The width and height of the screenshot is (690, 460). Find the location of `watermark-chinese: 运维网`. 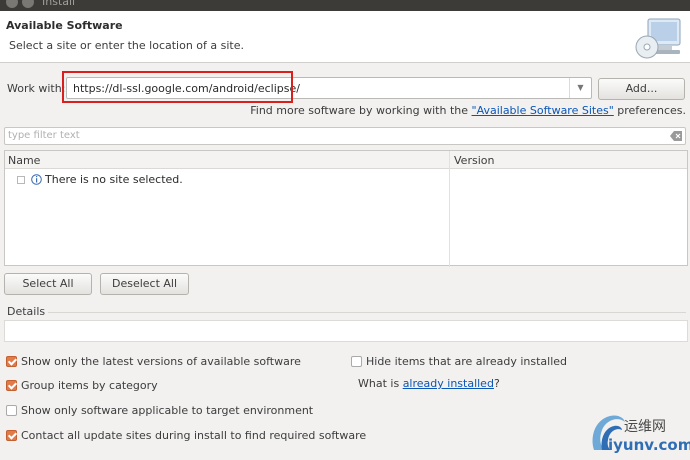

watermark-chinese: 运维网 is located at coordinates (645, 427).